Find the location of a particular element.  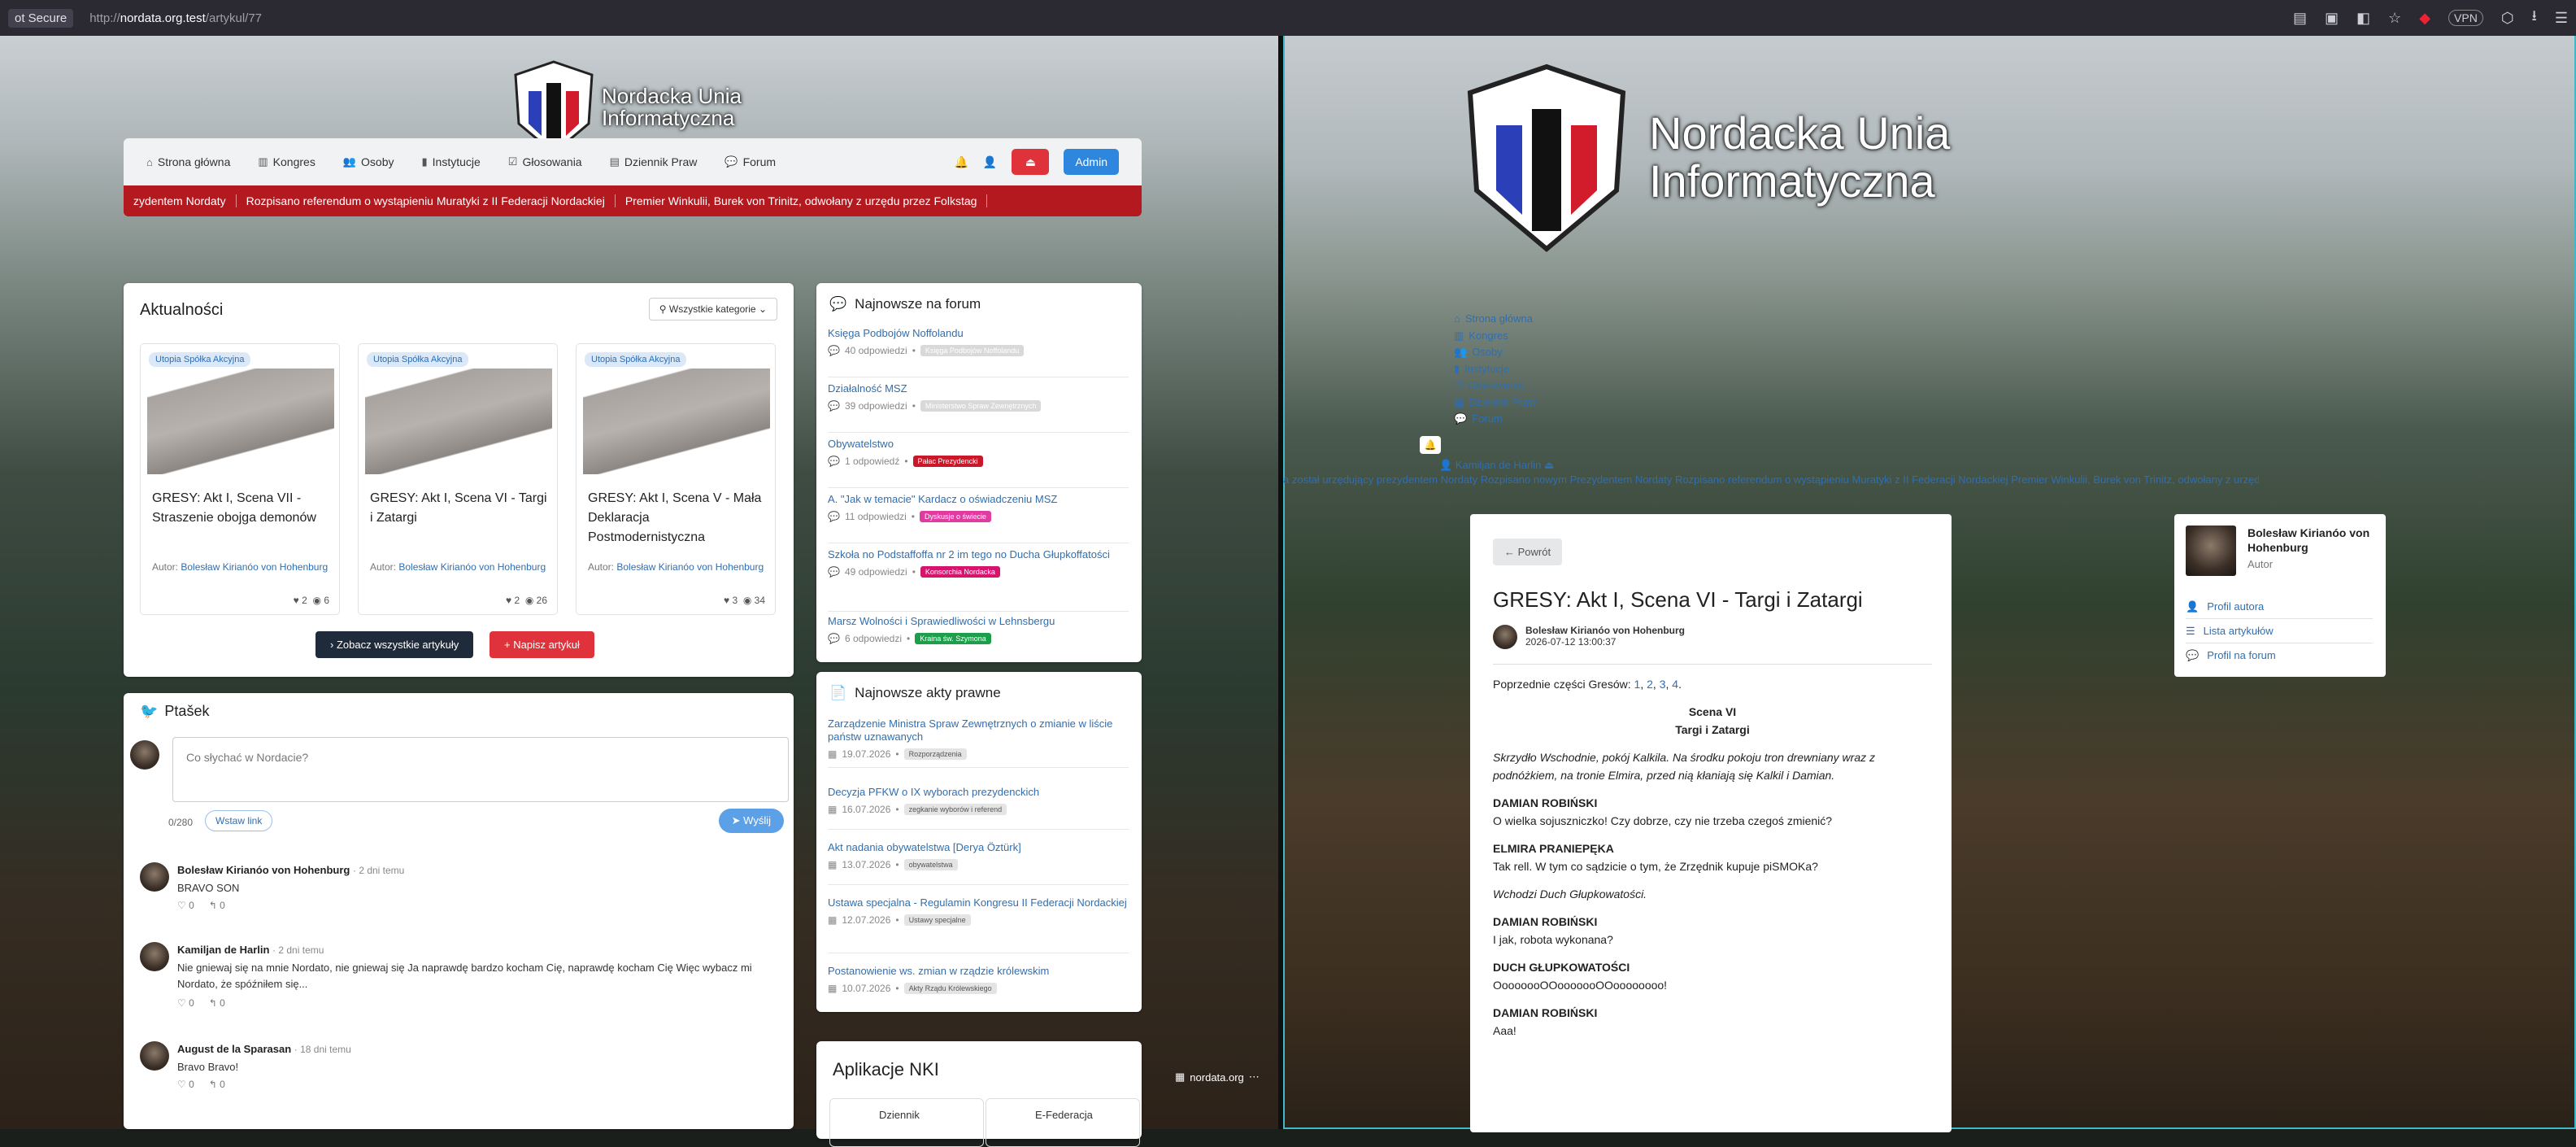

tweet-author: Kamiljan de Harlin · 2 dni temu is located at coordinates (250, 950).